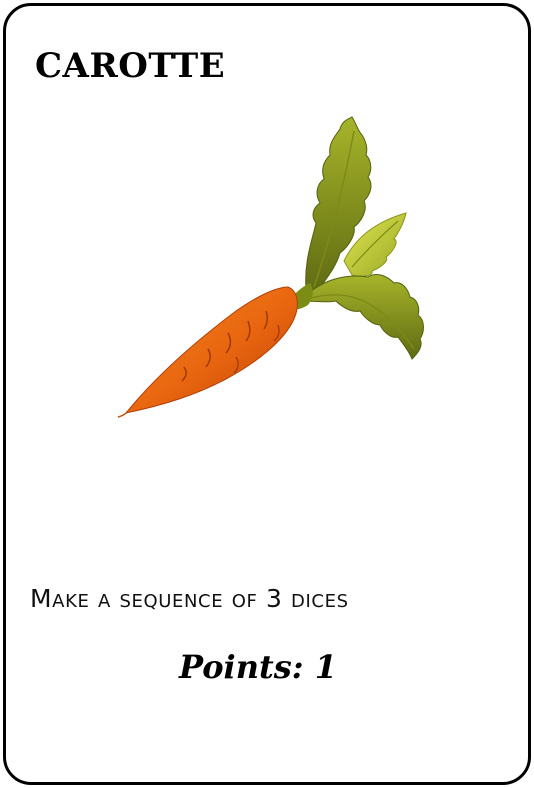 The width and height of the screenshot is (534, 788). I want to click on card-title: CAROTTE, so click(130, 66).